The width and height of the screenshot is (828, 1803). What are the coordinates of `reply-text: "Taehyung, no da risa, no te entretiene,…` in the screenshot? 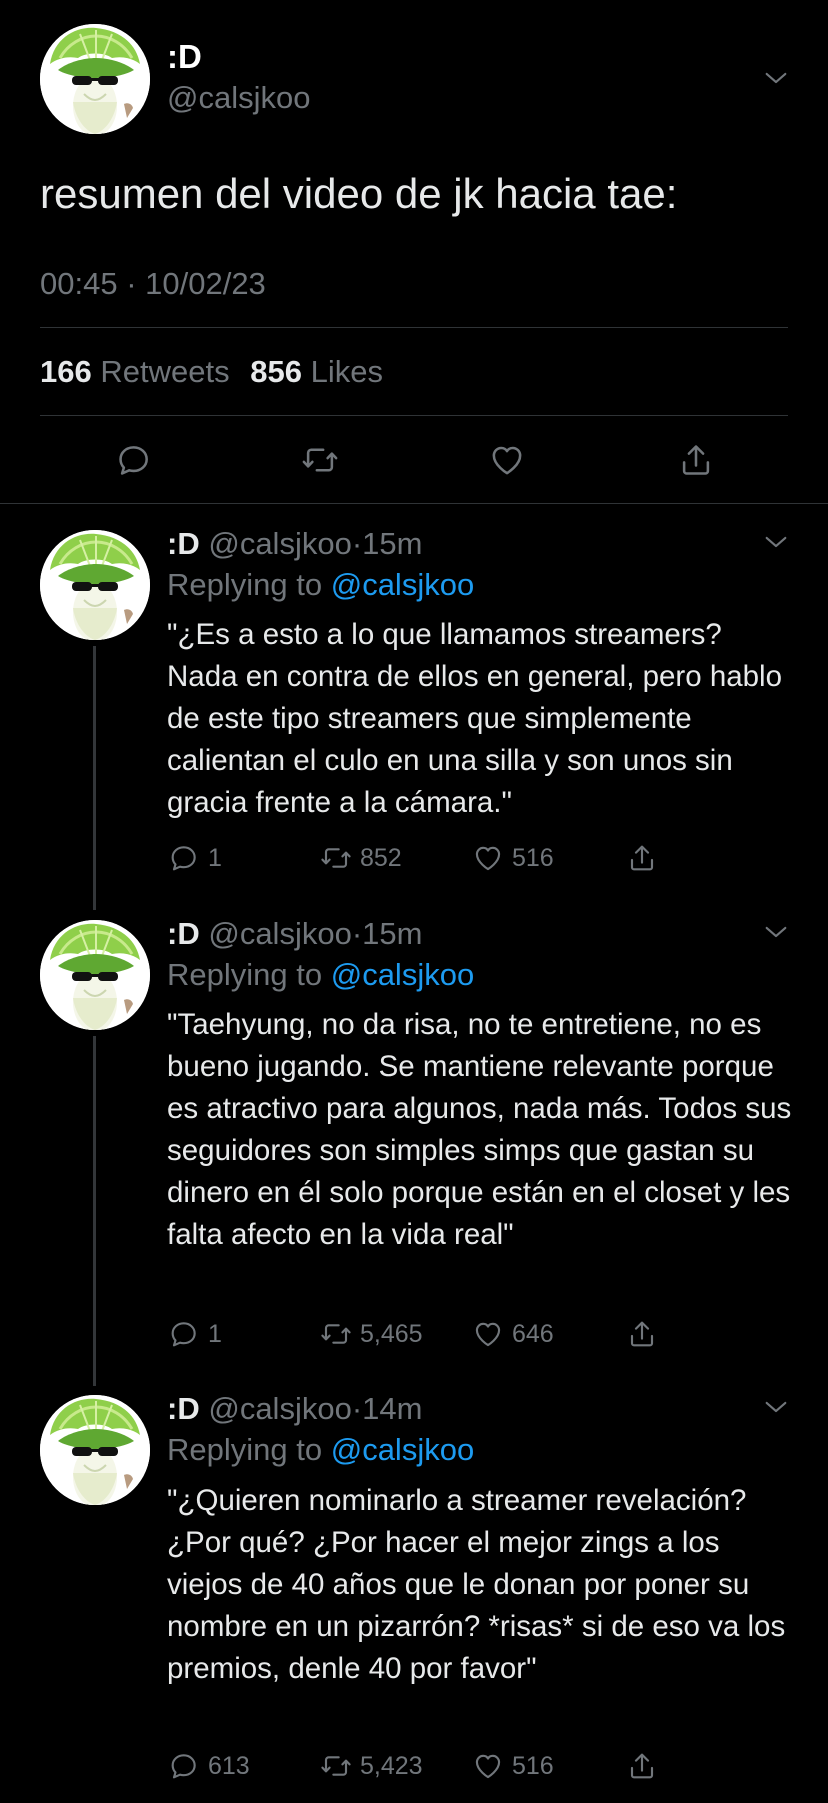 It's located at (479, 1129).